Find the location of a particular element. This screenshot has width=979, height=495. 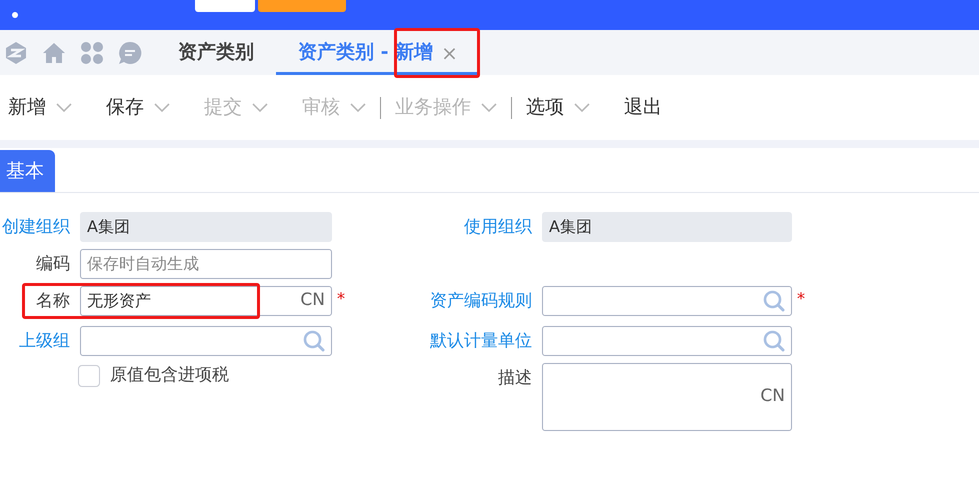

field-link: 创建组织 is located at coordinates (38, 227).